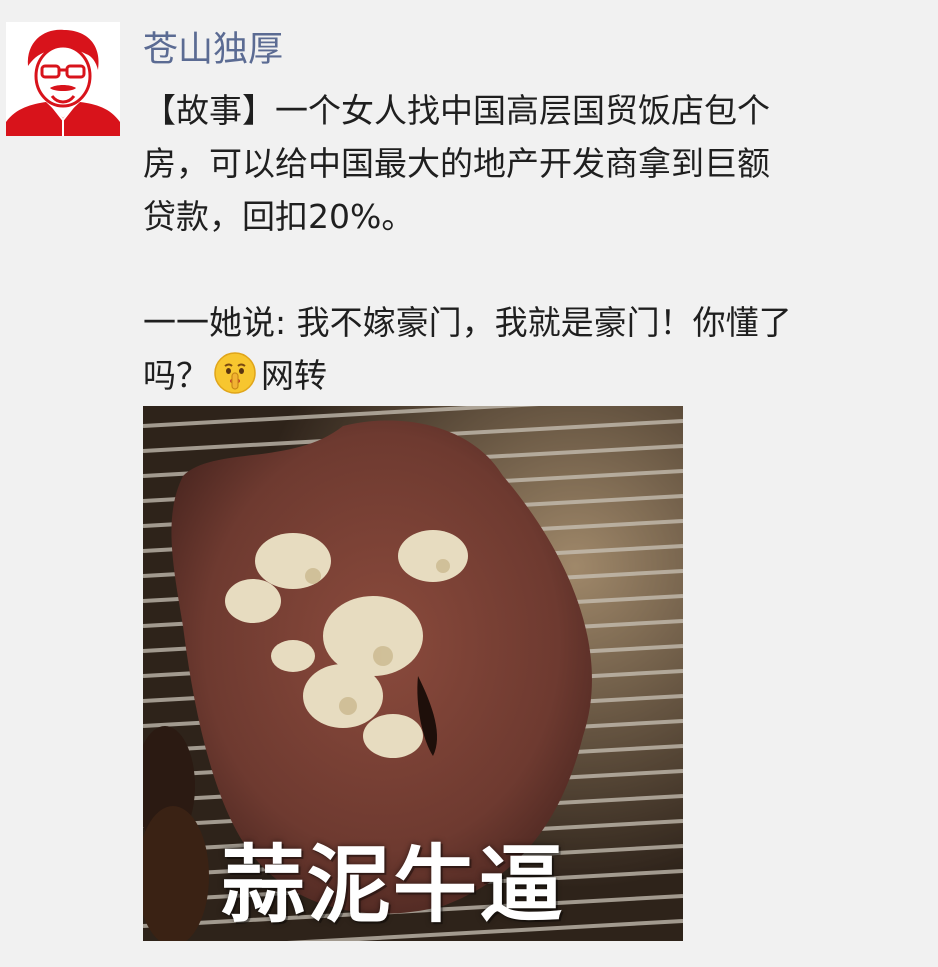 The image size is (938, 967). Describe the element at coordinates (467, 322) in the screenshot. I see `post-line: 一一她说: 我不嫁豪门，我就是豪门！你懂了` at that location.